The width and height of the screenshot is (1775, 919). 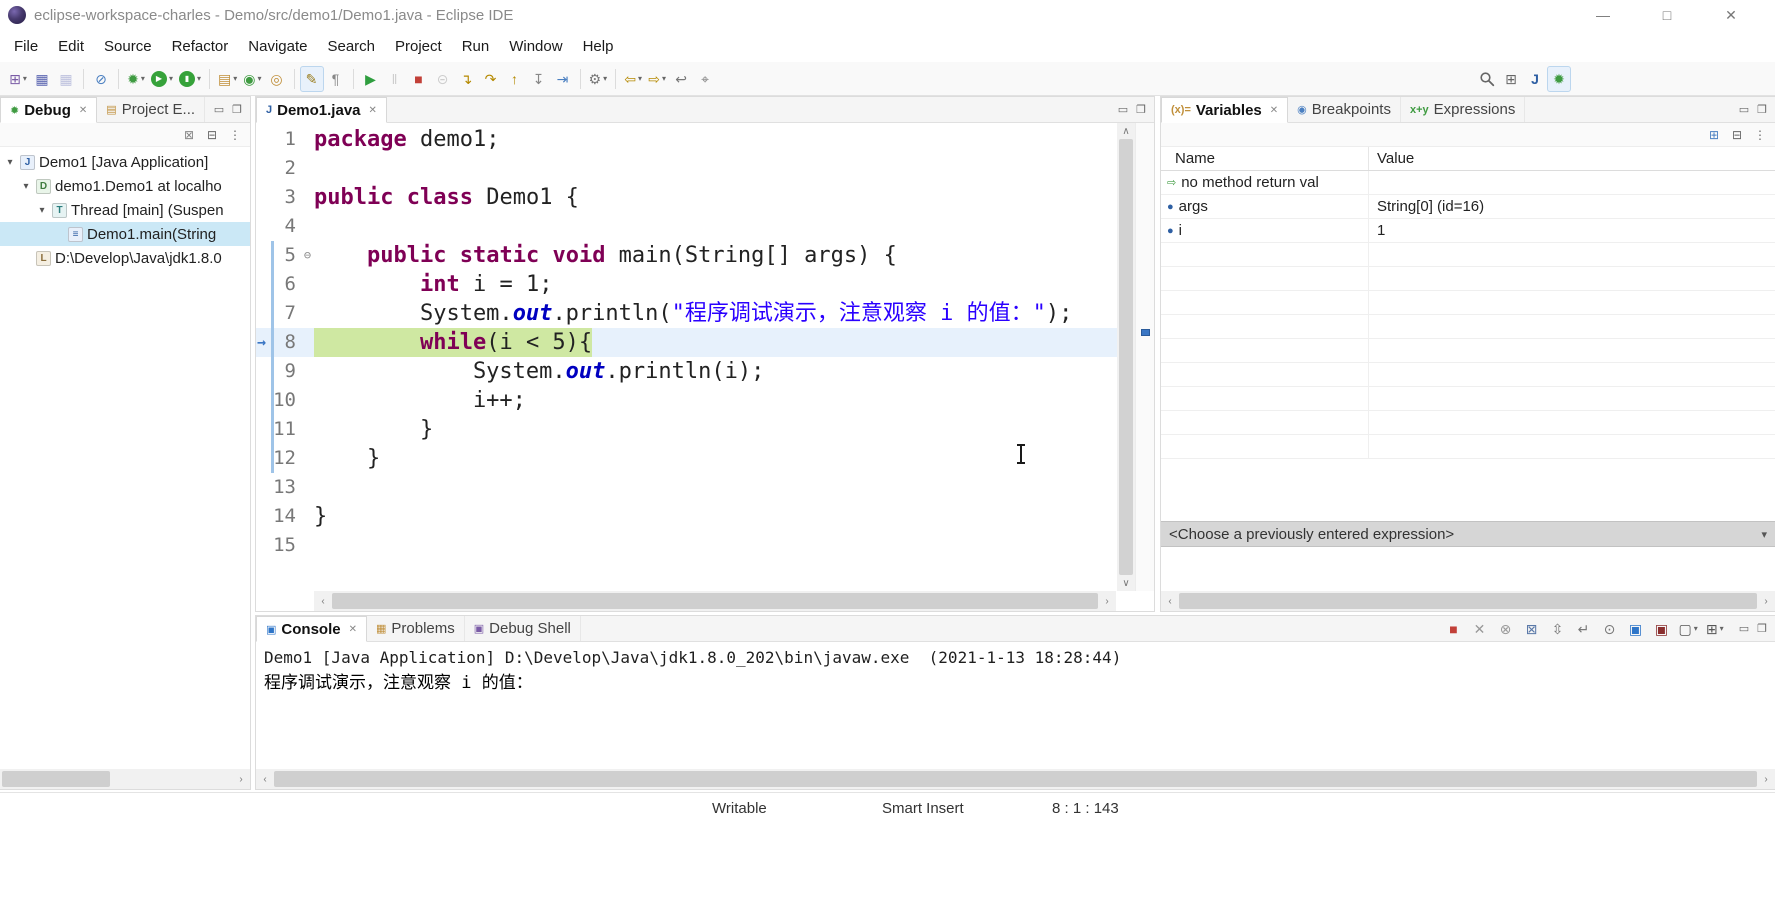 I want to click on editor-tab-demo1-java: J Demo1.java ✕, so click(x=321, y=110).